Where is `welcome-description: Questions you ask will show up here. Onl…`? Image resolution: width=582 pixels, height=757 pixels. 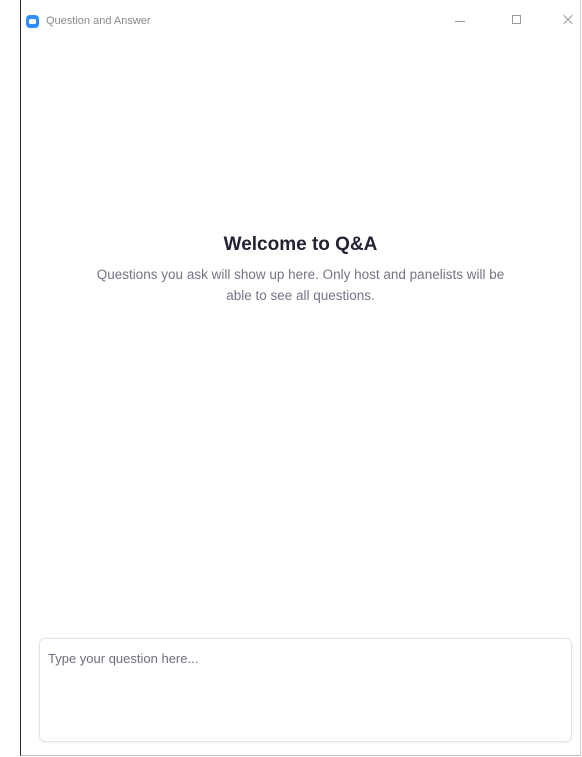
welcome-description: Questions you ask will show up here. Onl… is located at coordinates (300, 285).